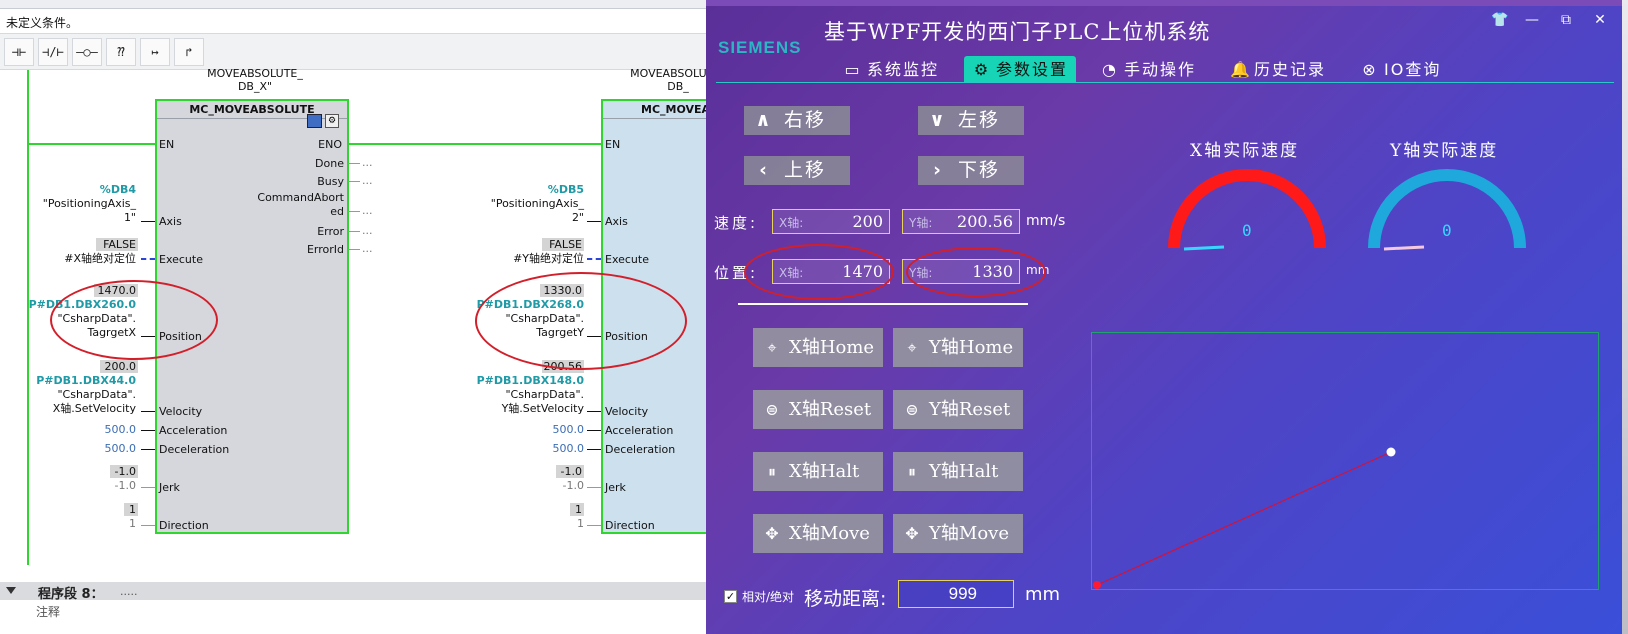 The height and width of the screenshot is (634, 1628). What do you see at coordinates (189, 52) in the screenshot?
I see `close-branch-button: ↱` at bounding box center [189, 52].